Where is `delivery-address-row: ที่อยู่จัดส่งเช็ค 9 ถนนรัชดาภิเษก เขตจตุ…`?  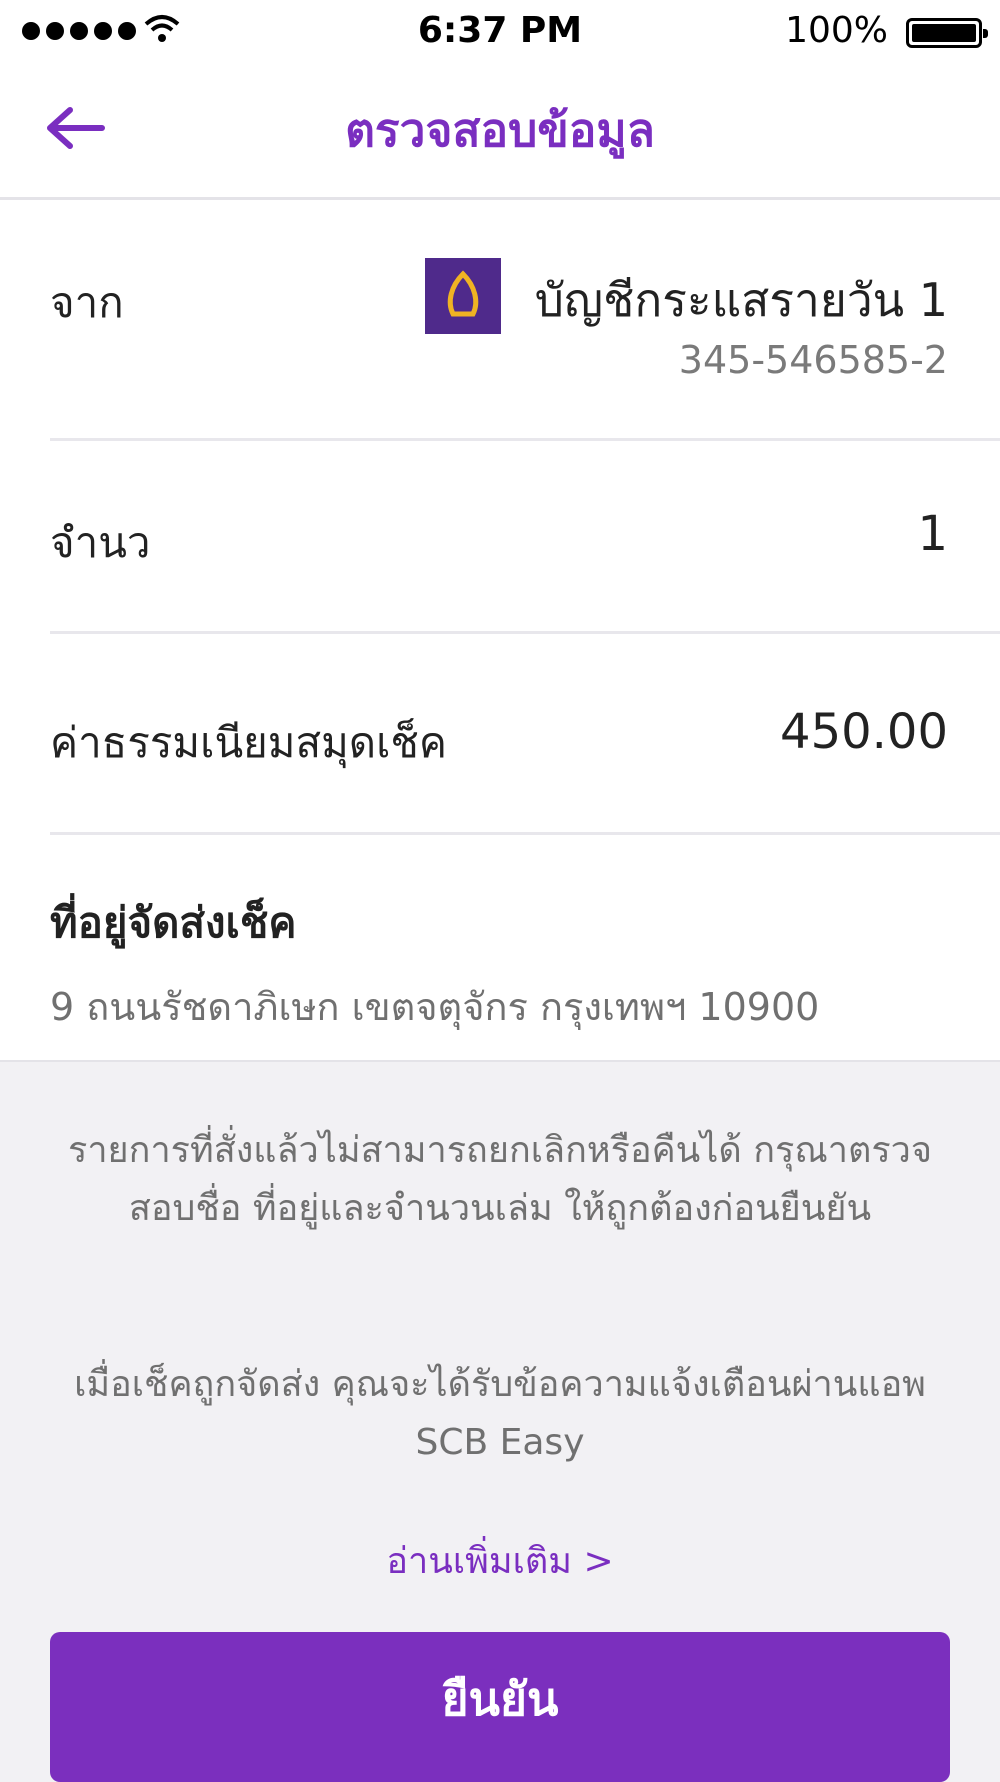
delivery-address-row: ที่อยู่จัดส่งเช็ค 9 ถนนรัชดาภิเษก เขตจตุ… is located at coordinates (525, 963).